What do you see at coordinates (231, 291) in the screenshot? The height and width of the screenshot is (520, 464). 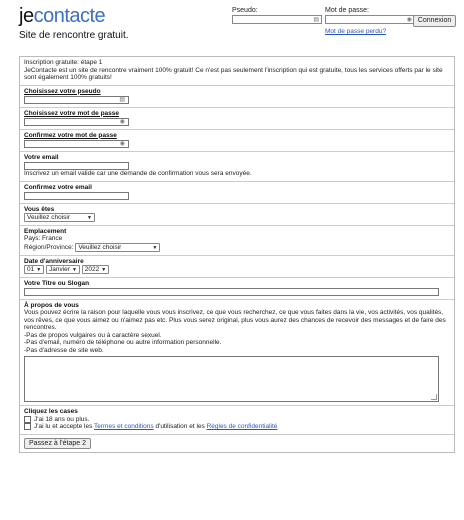 I see `slogan-input` at bounding box center [231, 291].